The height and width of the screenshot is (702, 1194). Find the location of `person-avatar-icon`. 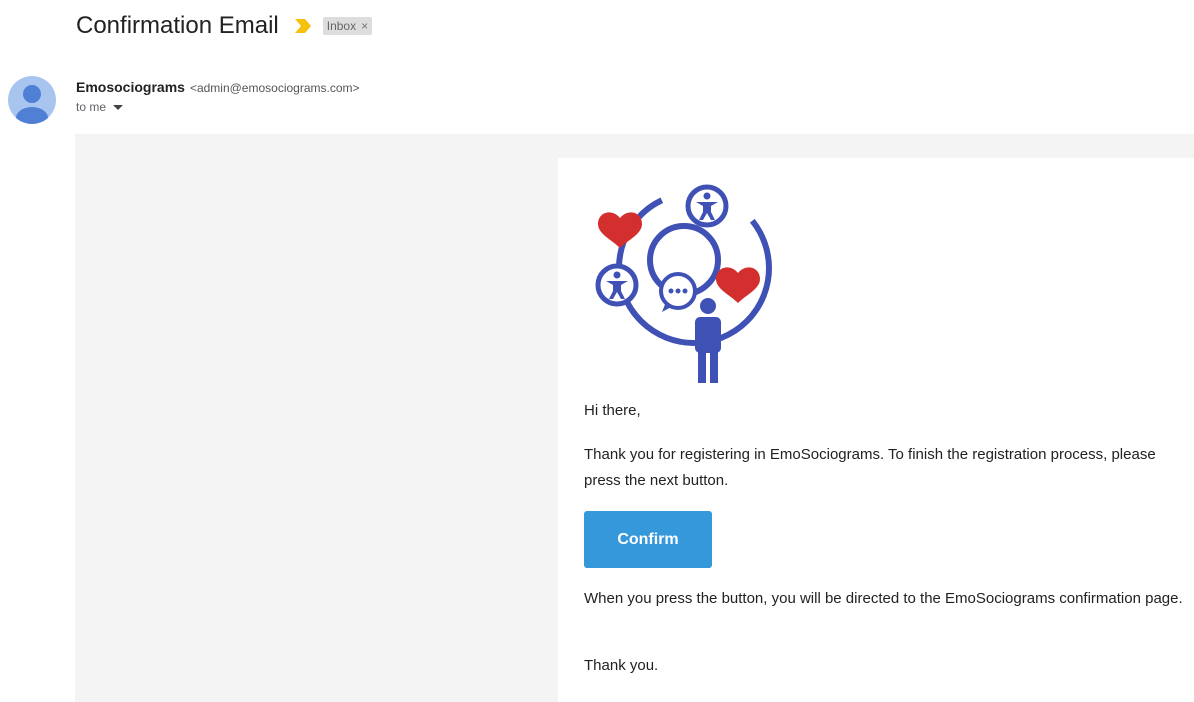

person-avatar-icon is located at coordinates (32, 104).